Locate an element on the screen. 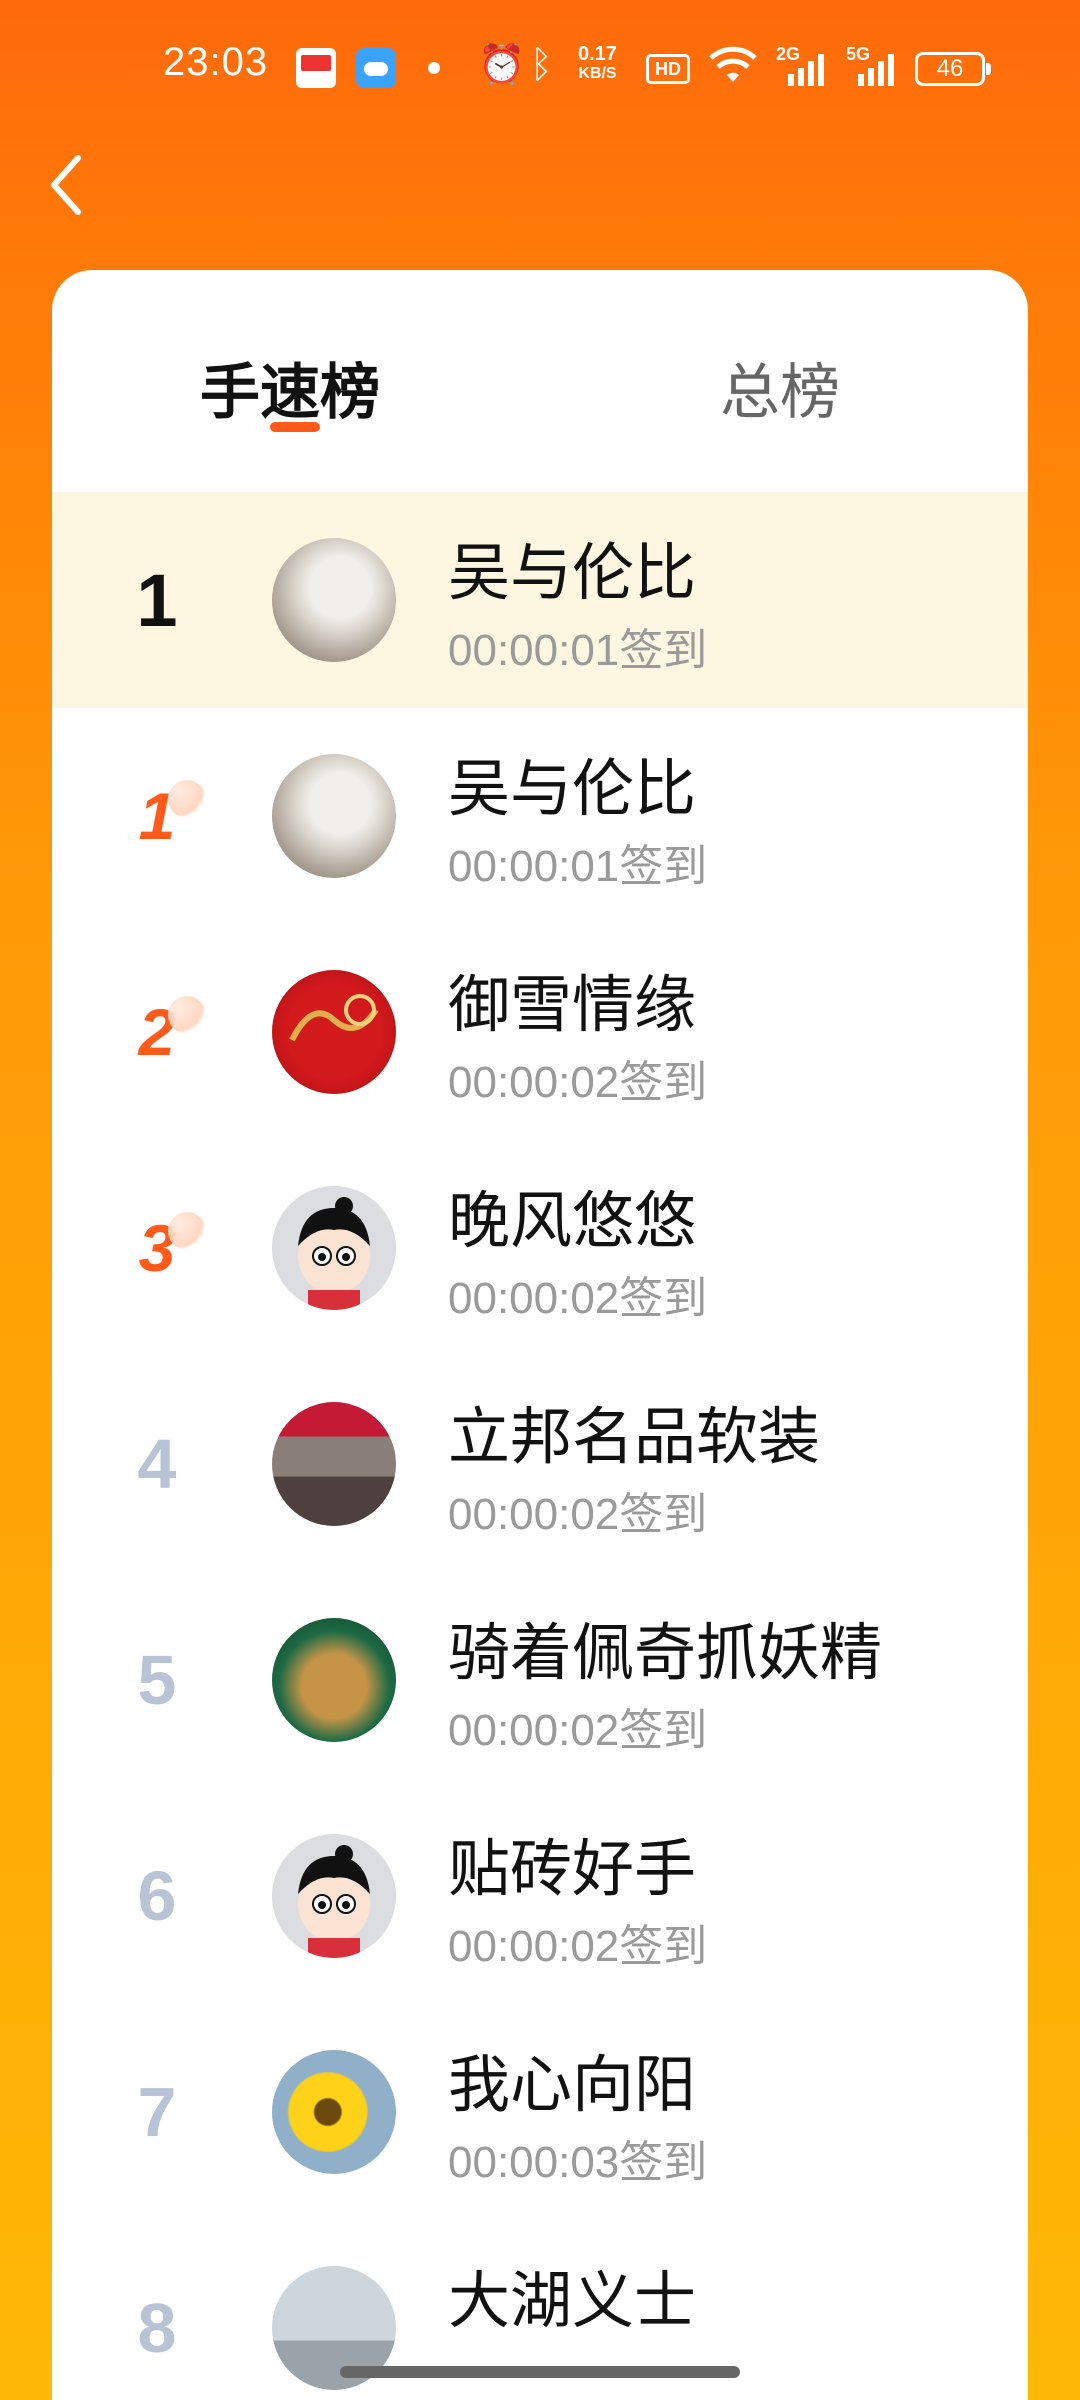 The height and width of the screenshot is (2400, 1080). ranking-row: 6 贴砖好手 00:00:02签到 is located at coordinates (540, 1896).